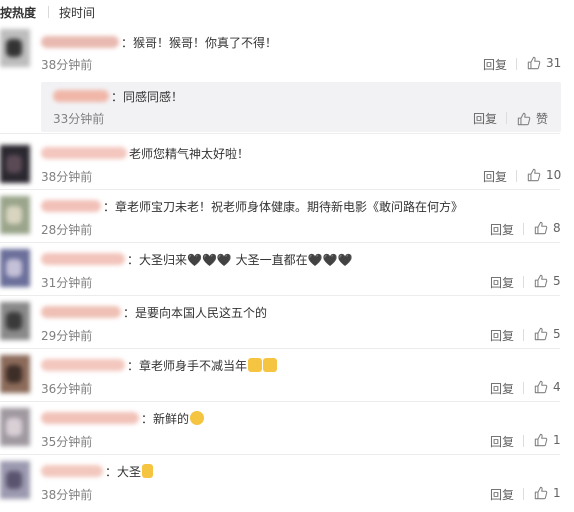 This screenshot has height=512, width=574. I want to click on comment-time: 31分钟前, so click(67, 283).